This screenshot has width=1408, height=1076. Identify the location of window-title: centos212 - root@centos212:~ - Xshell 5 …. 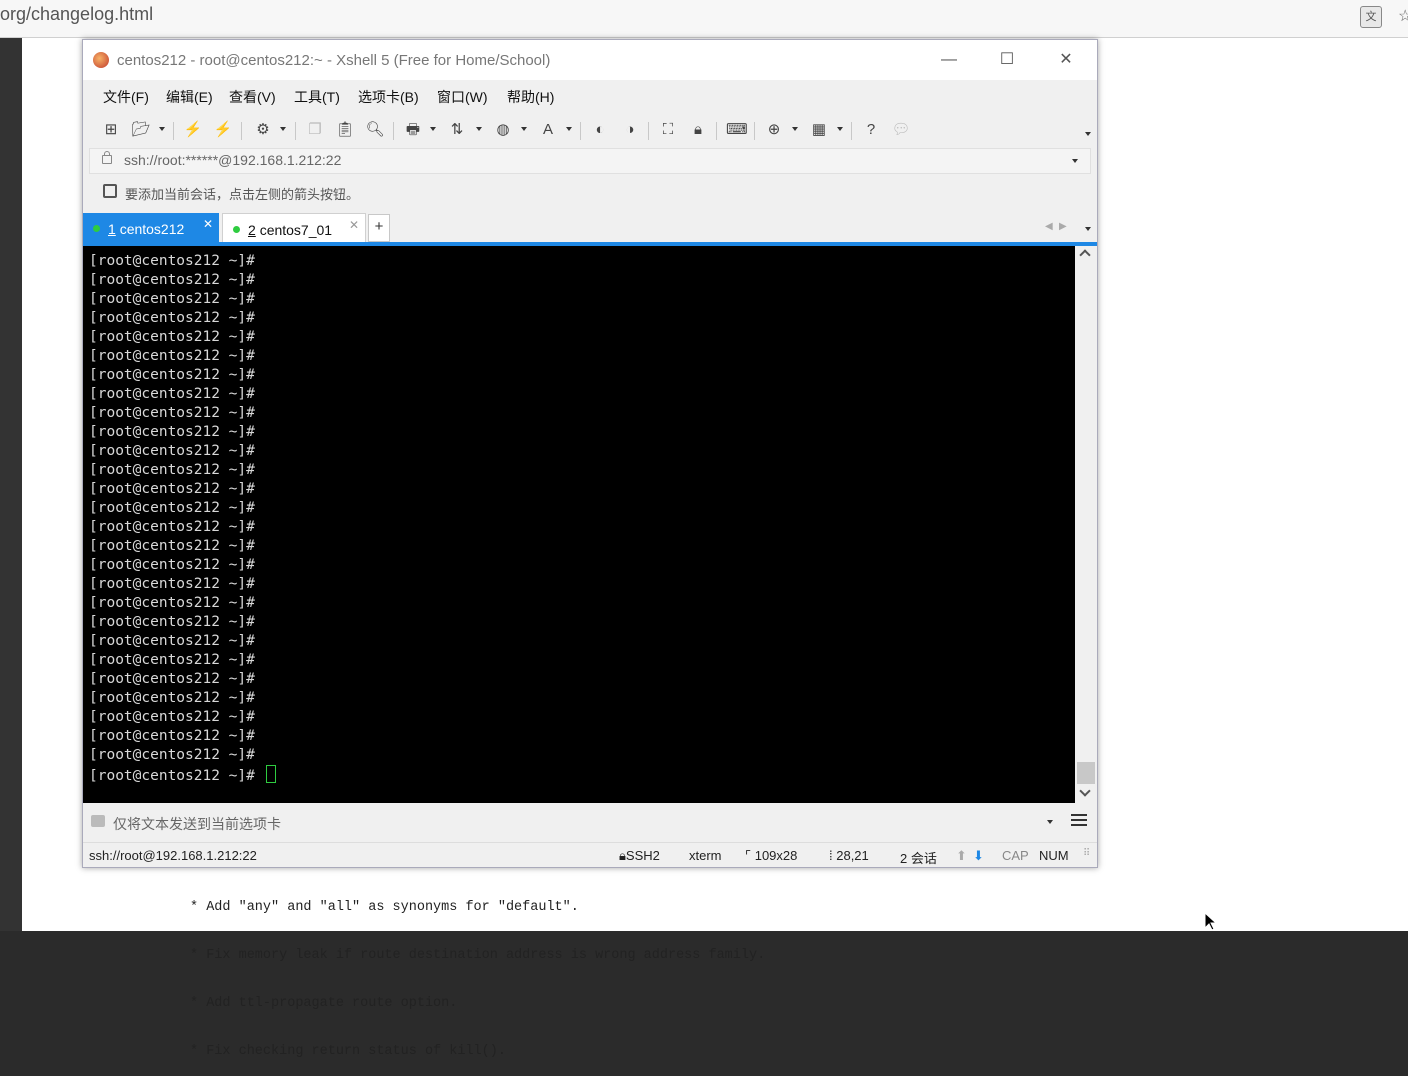
(334, 60).